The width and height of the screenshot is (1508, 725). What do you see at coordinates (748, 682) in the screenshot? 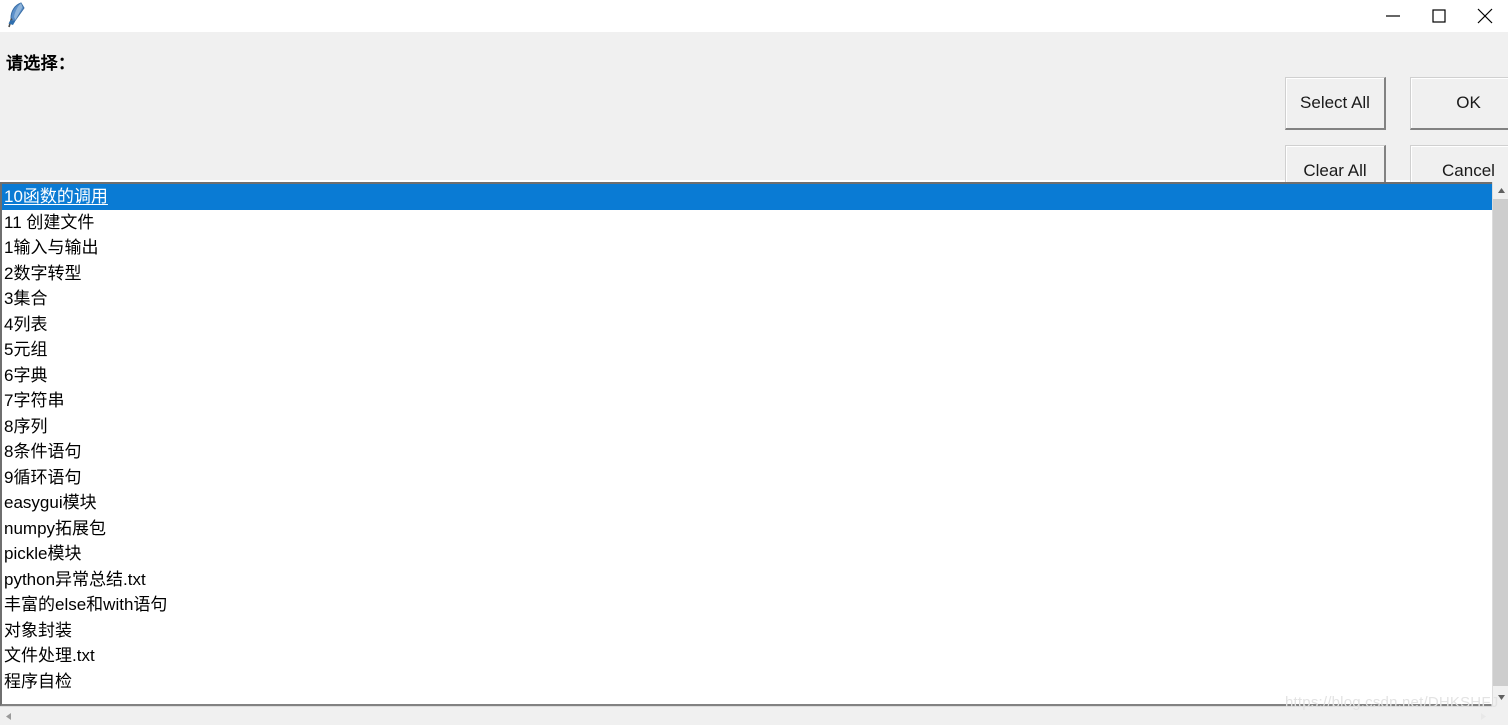
I see `list-item: 程序自检` at bounding box center [748, 682].